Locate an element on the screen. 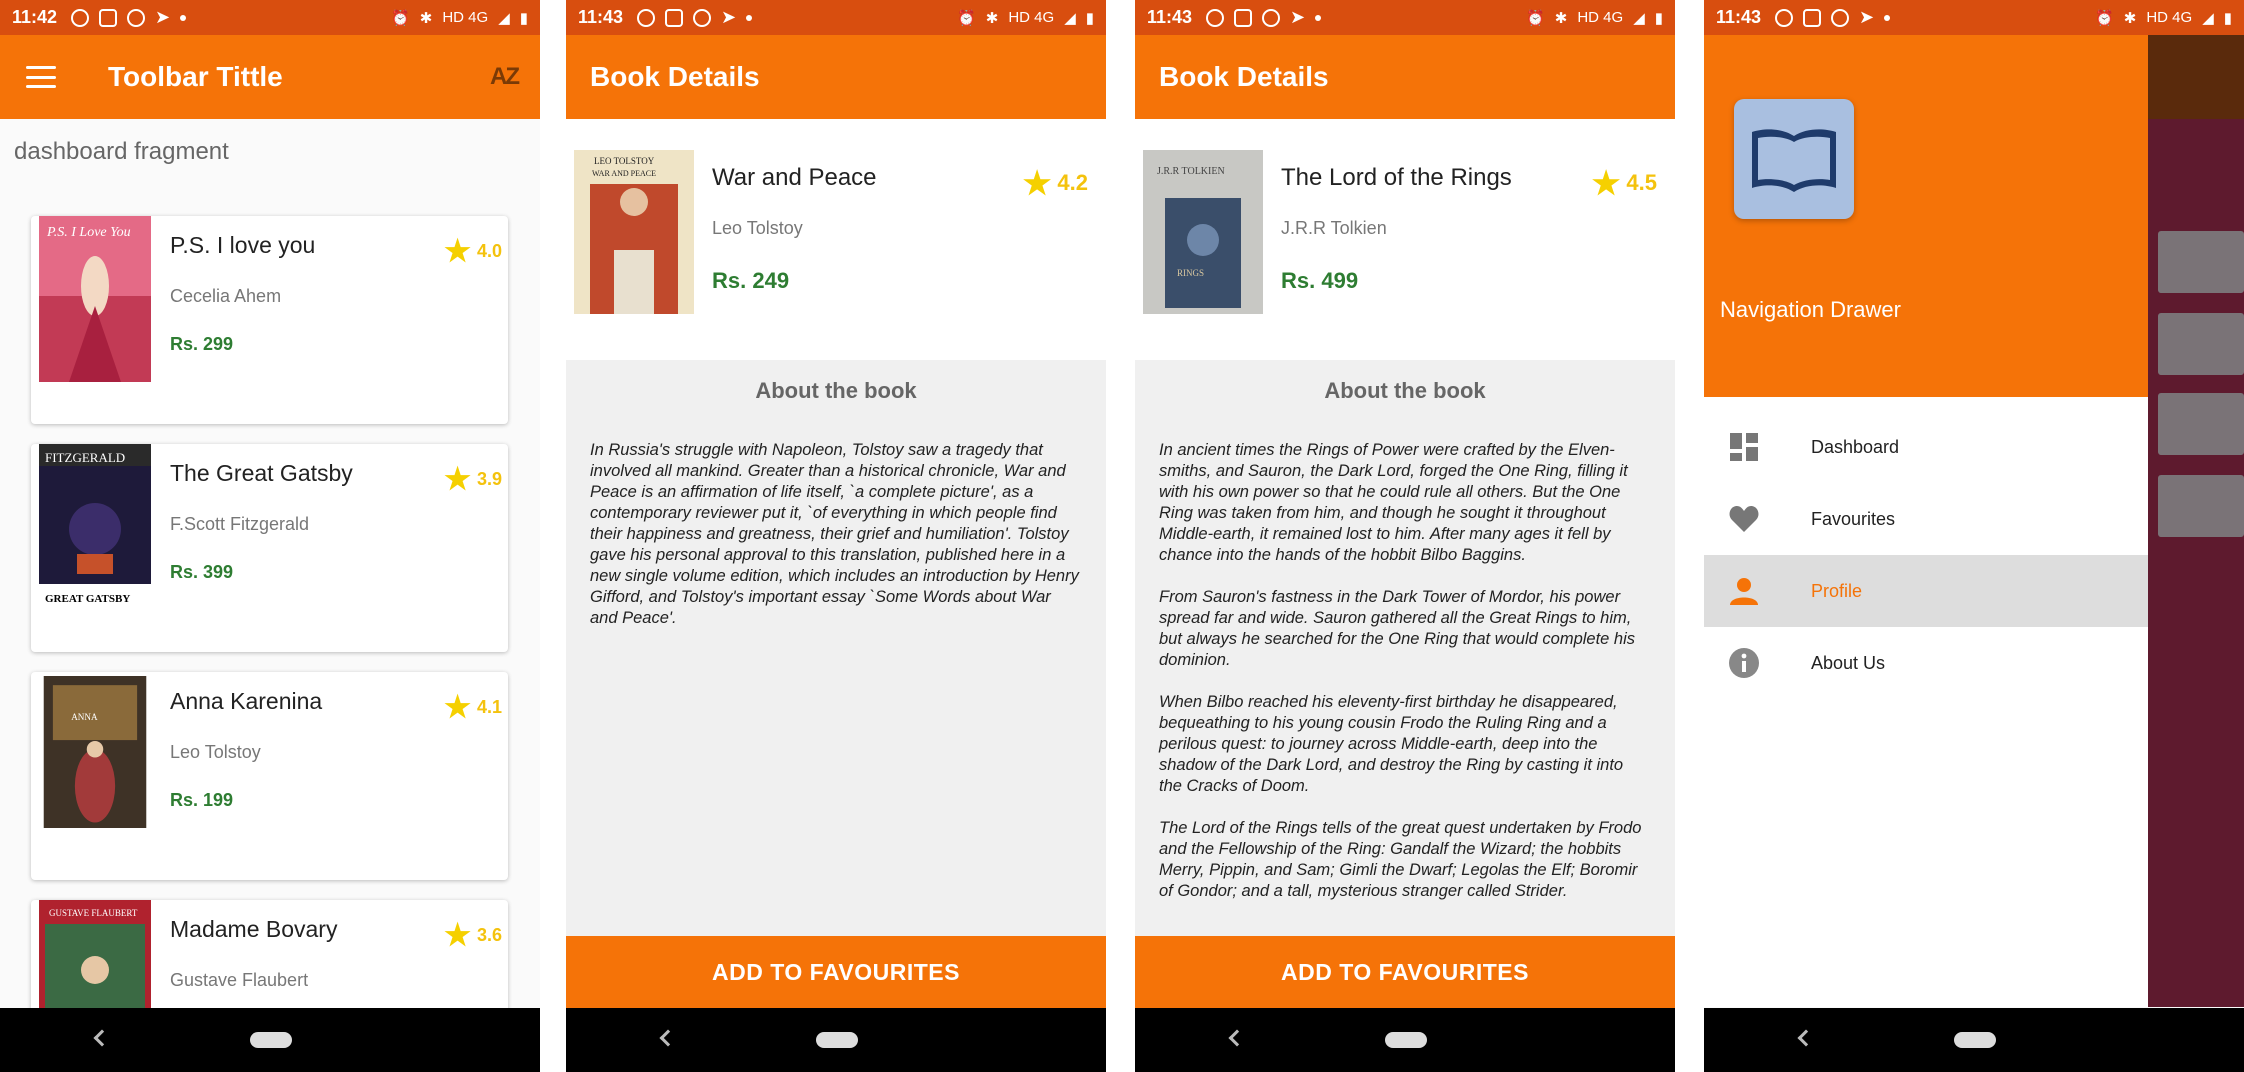 The image size is (2244, 1072). book-rating: ★ 3.6 is located at coordinates (473, 935).